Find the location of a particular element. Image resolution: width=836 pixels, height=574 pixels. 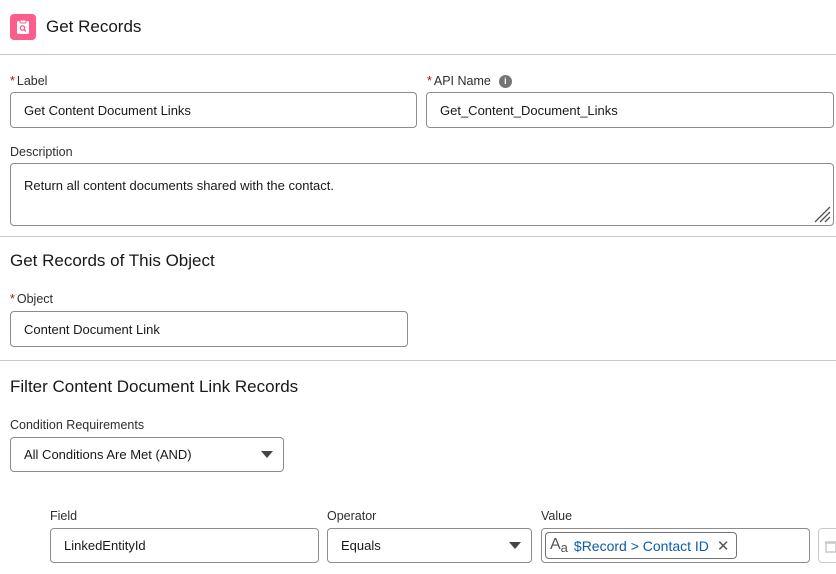

value-pill: Aa $Record > Contact ID ✕ is located at coordinates (641, 545).